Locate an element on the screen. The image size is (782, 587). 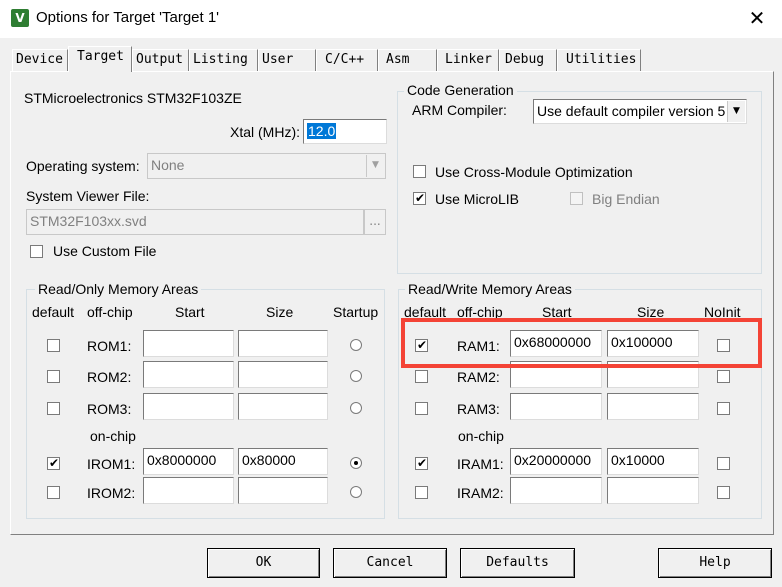
ram-group-label: Read/Write Memory Areas is located at coordinates (490, 289).